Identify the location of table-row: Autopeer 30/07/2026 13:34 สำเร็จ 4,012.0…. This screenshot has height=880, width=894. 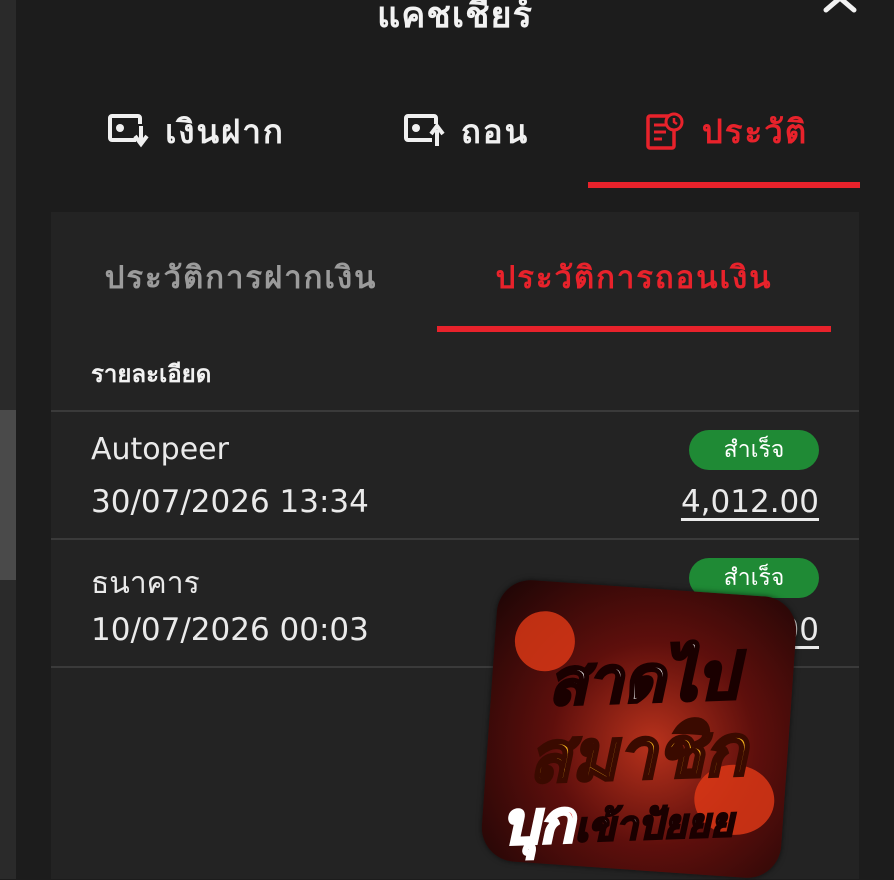
(455, 475).